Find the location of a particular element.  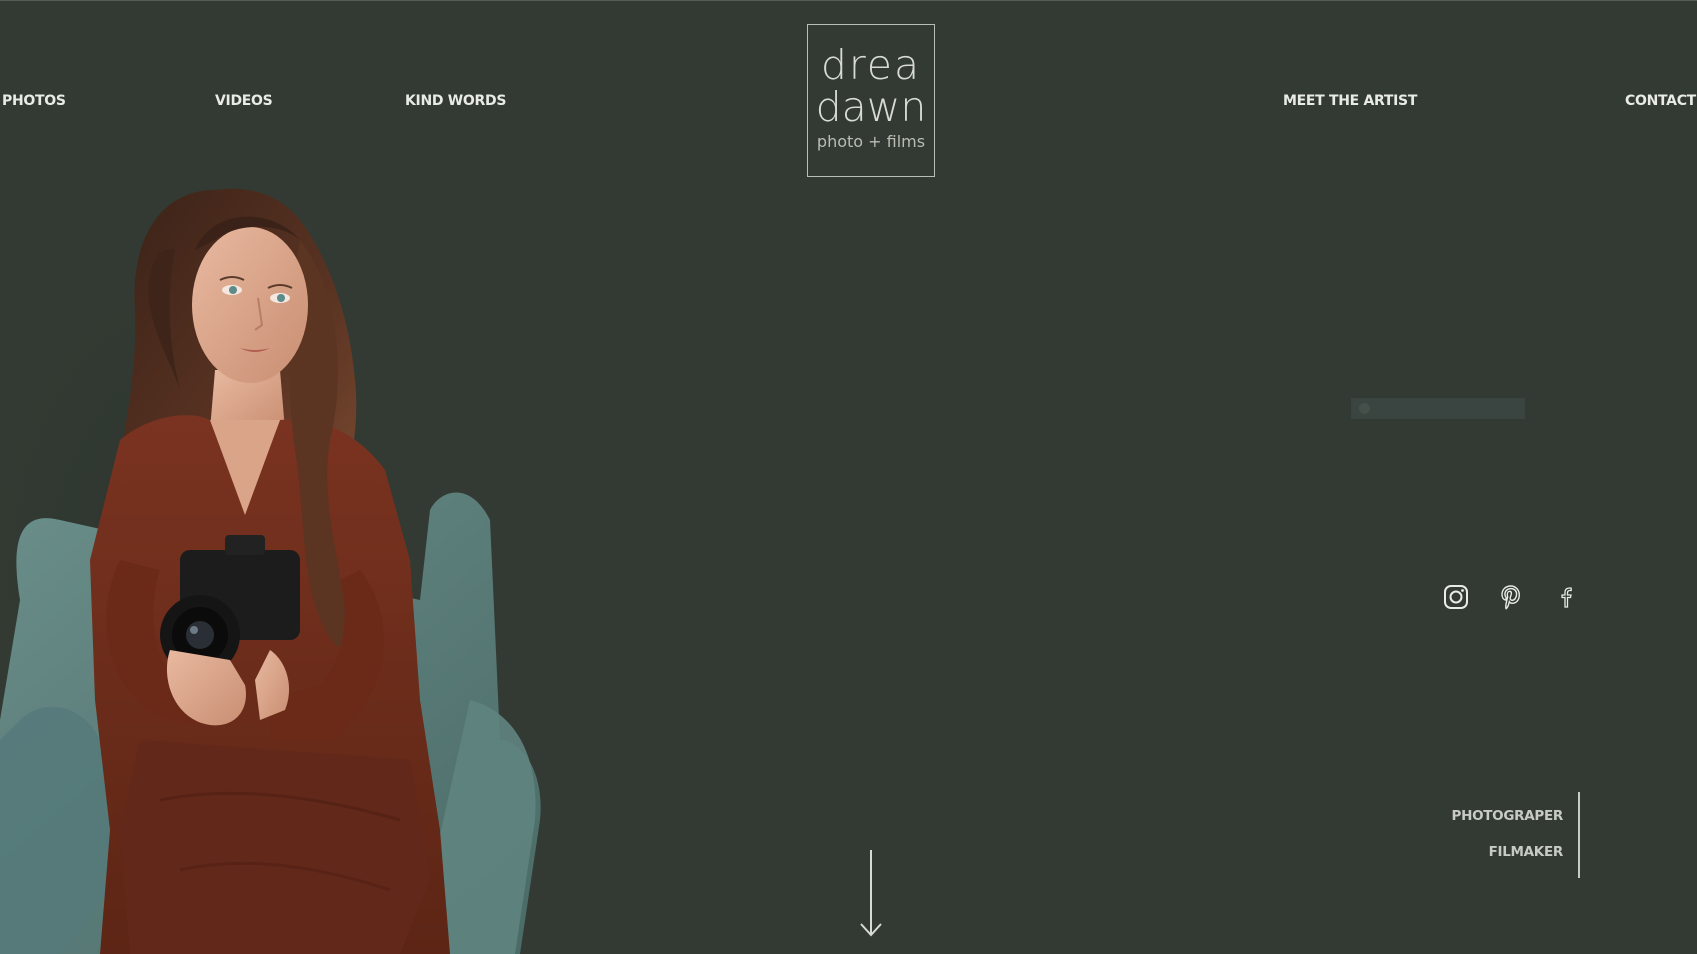

top-border is located at coordinates (848, 0).